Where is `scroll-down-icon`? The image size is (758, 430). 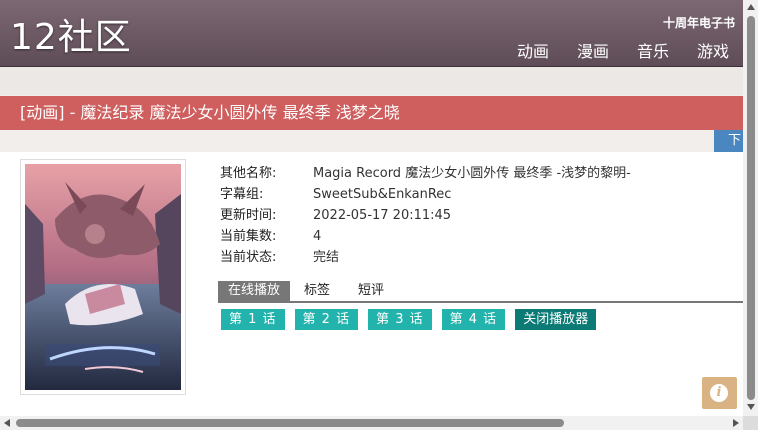
scroll-down-icon is located at coordinates (751, 407).